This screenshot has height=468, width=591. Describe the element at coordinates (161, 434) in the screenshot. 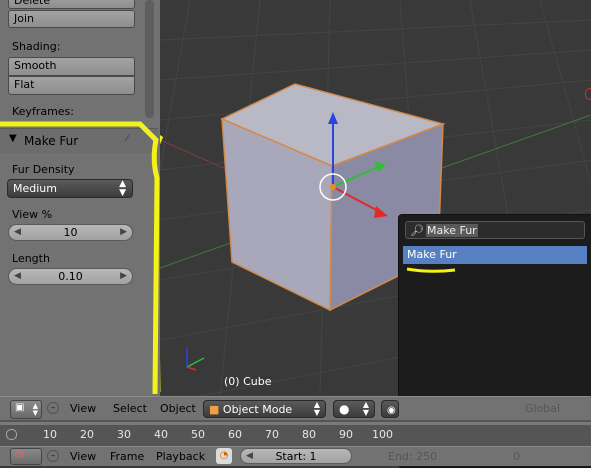

I see `timeline-tick: 40` at that location.